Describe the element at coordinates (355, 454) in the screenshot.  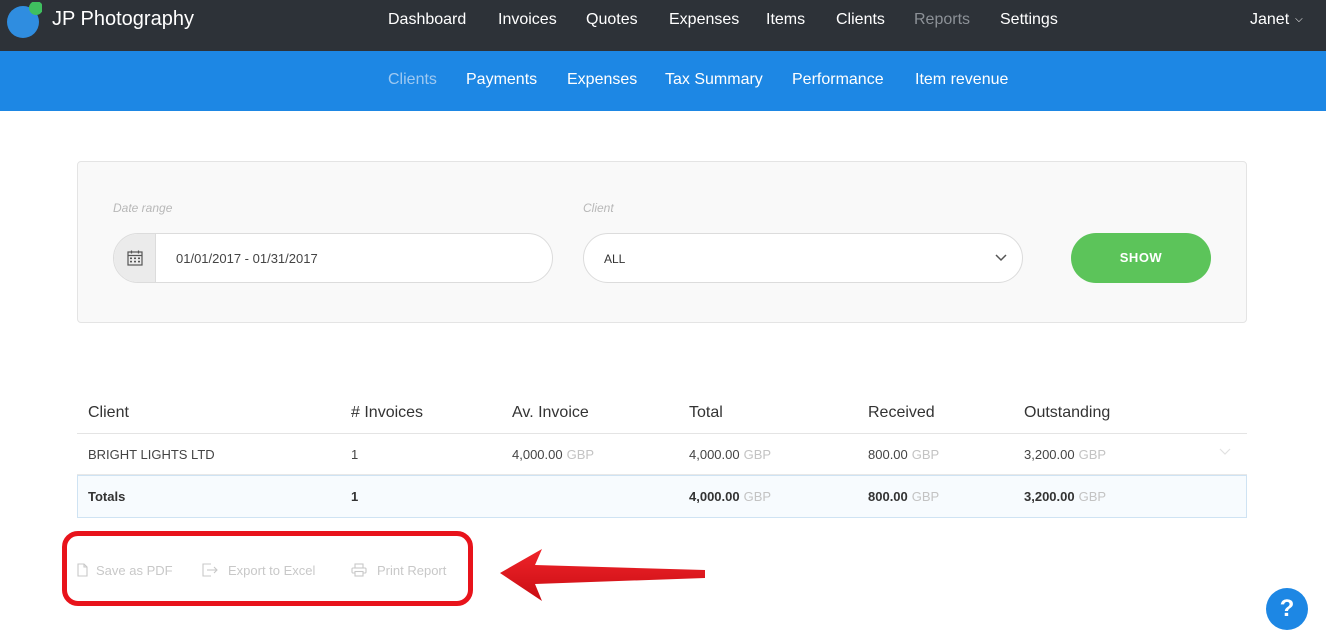
I see `invoice-count: 1` at that location.